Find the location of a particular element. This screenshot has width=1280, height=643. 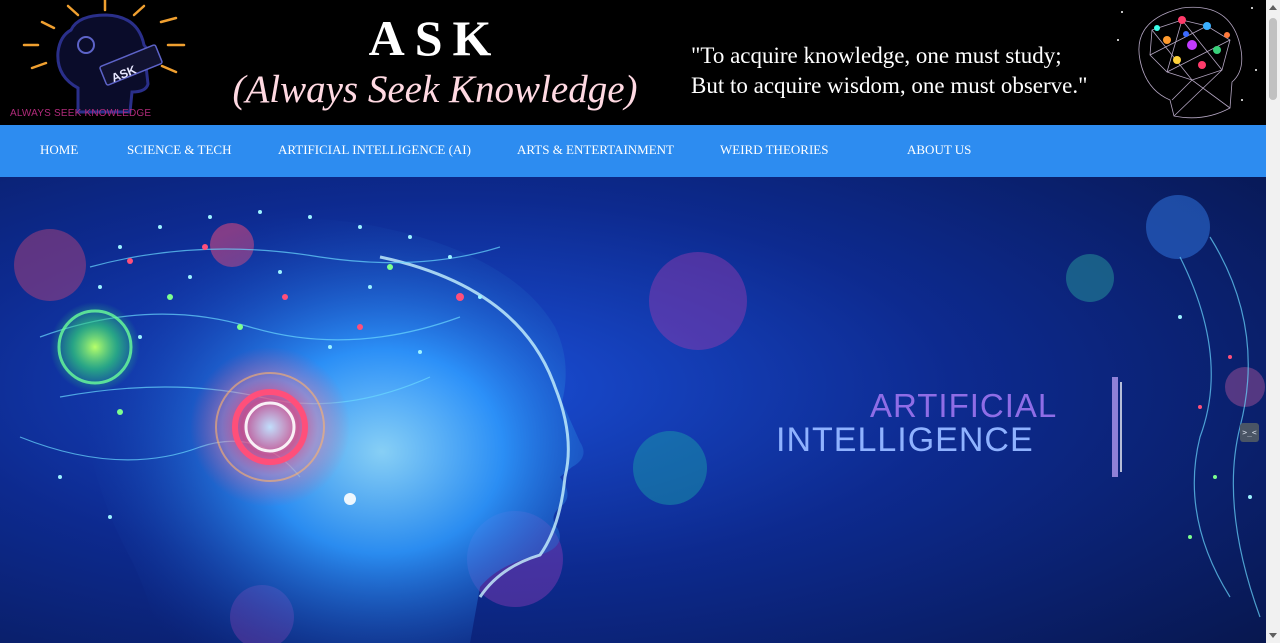

vertical-scrollbar is located at coordinates (1273, 321).